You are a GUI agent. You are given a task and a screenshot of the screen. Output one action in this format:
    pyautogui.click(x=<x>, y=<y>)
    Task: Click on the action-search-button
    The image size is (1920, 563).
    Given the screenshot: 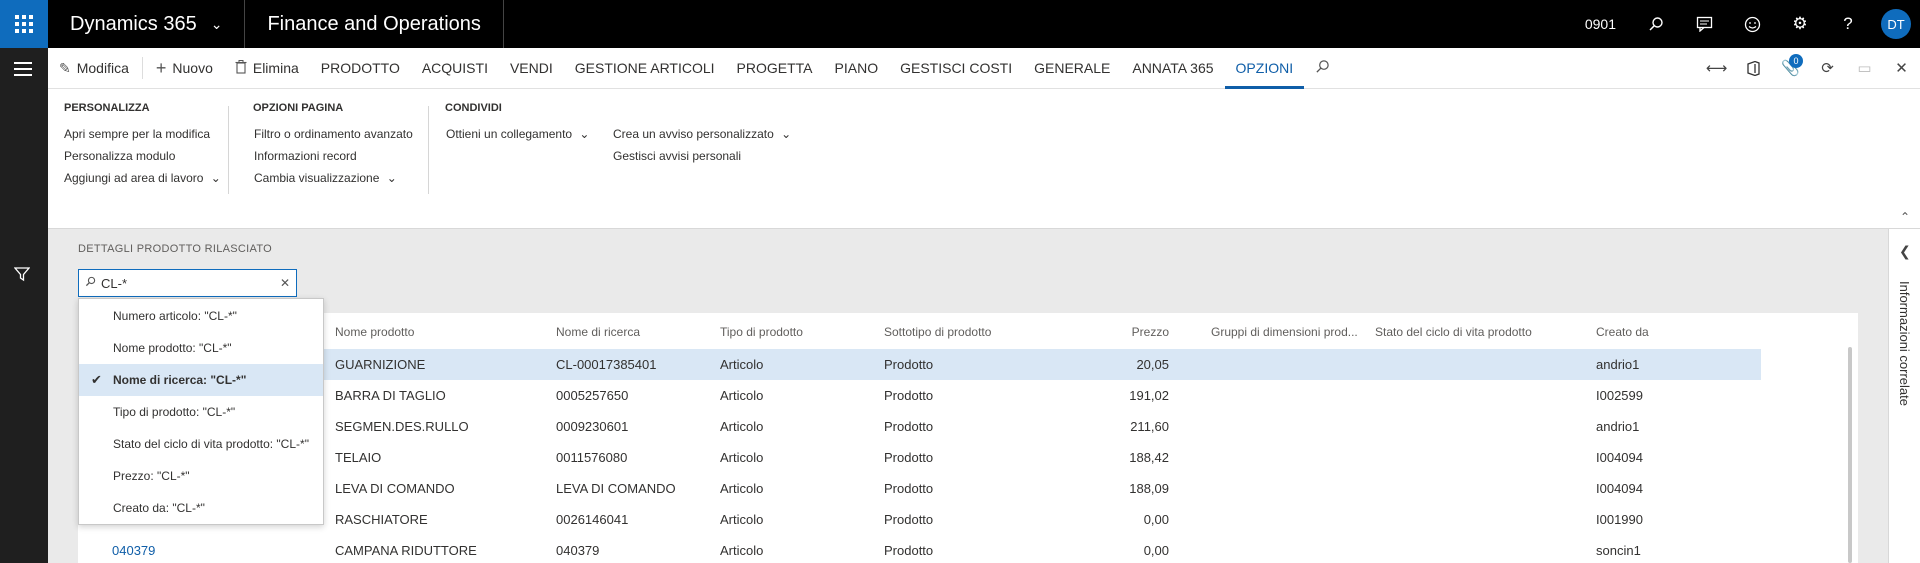 What is the action you would take?
    pyautogui.click(x=1322, y=68)
    